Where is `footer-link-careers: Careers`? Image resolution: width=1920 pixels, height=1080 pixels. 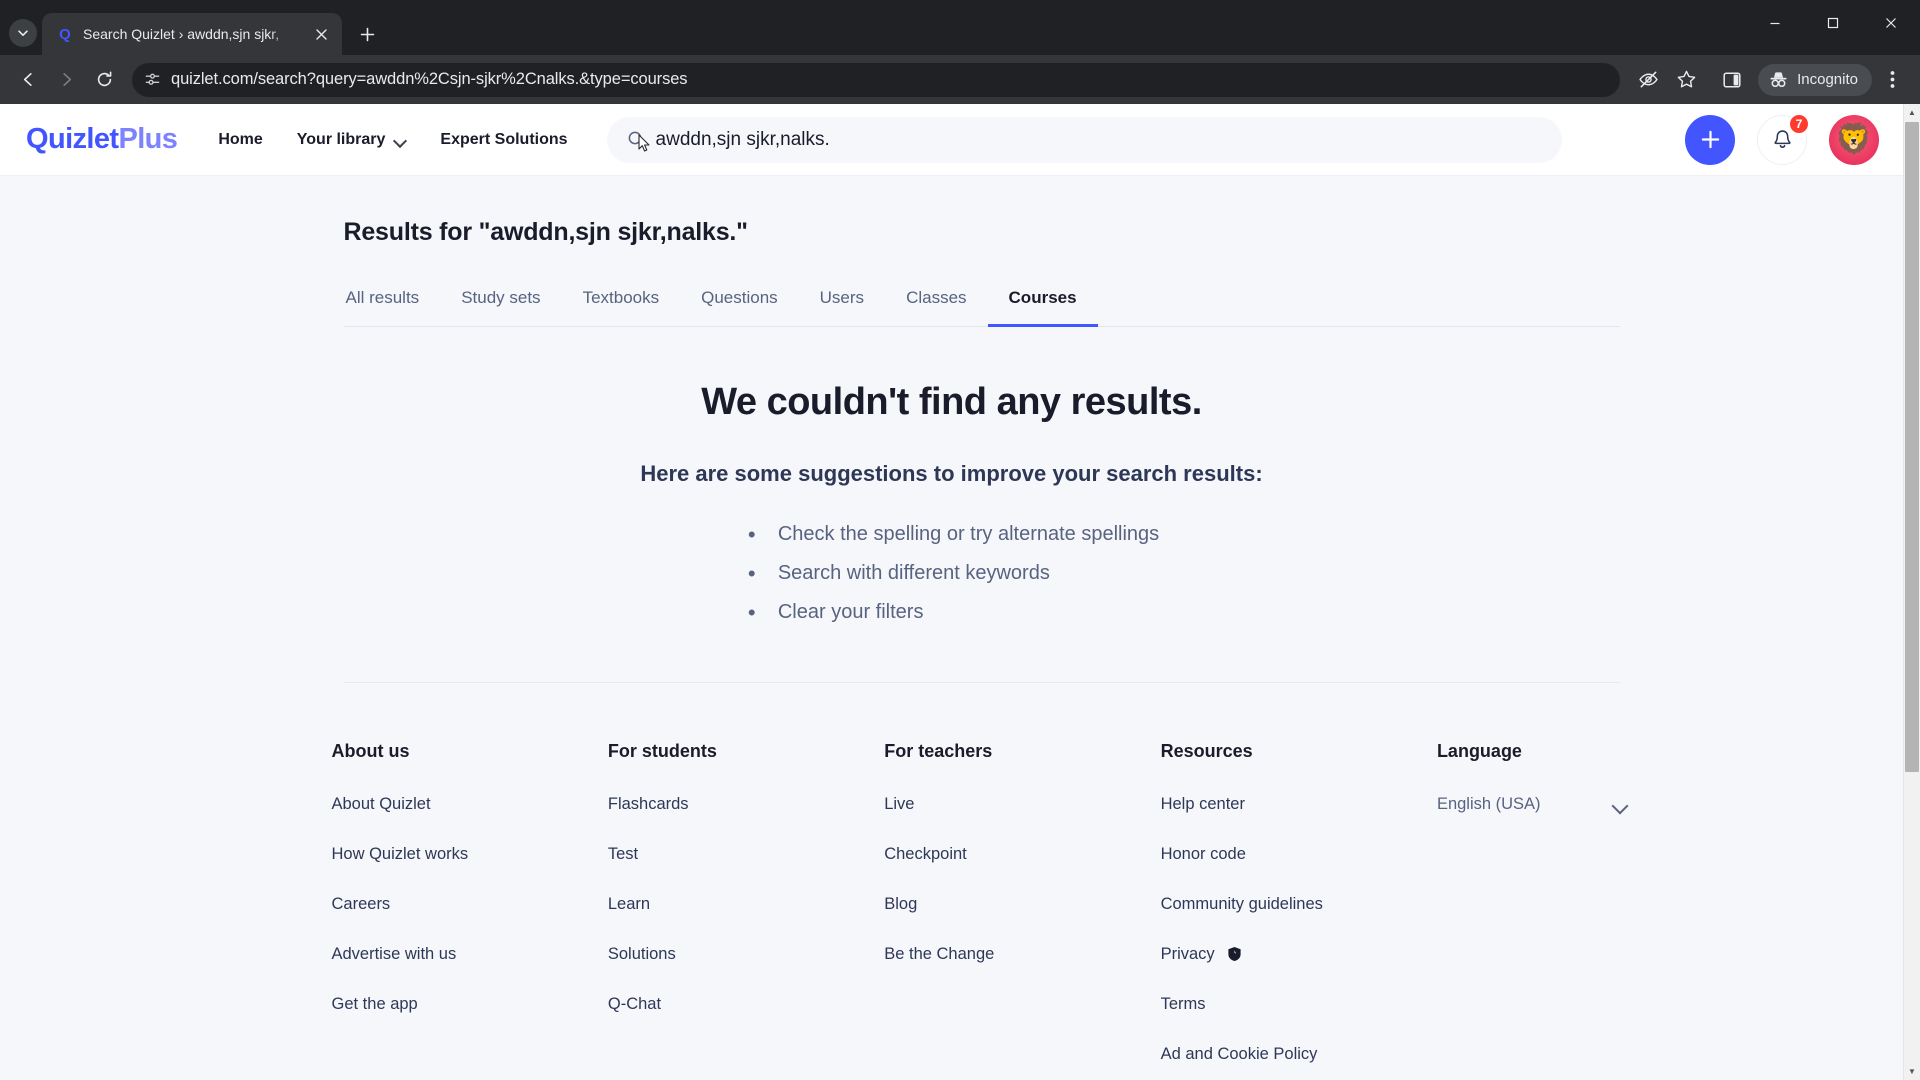 footer-link-careers: Careers is located at coordinates (470, 904).